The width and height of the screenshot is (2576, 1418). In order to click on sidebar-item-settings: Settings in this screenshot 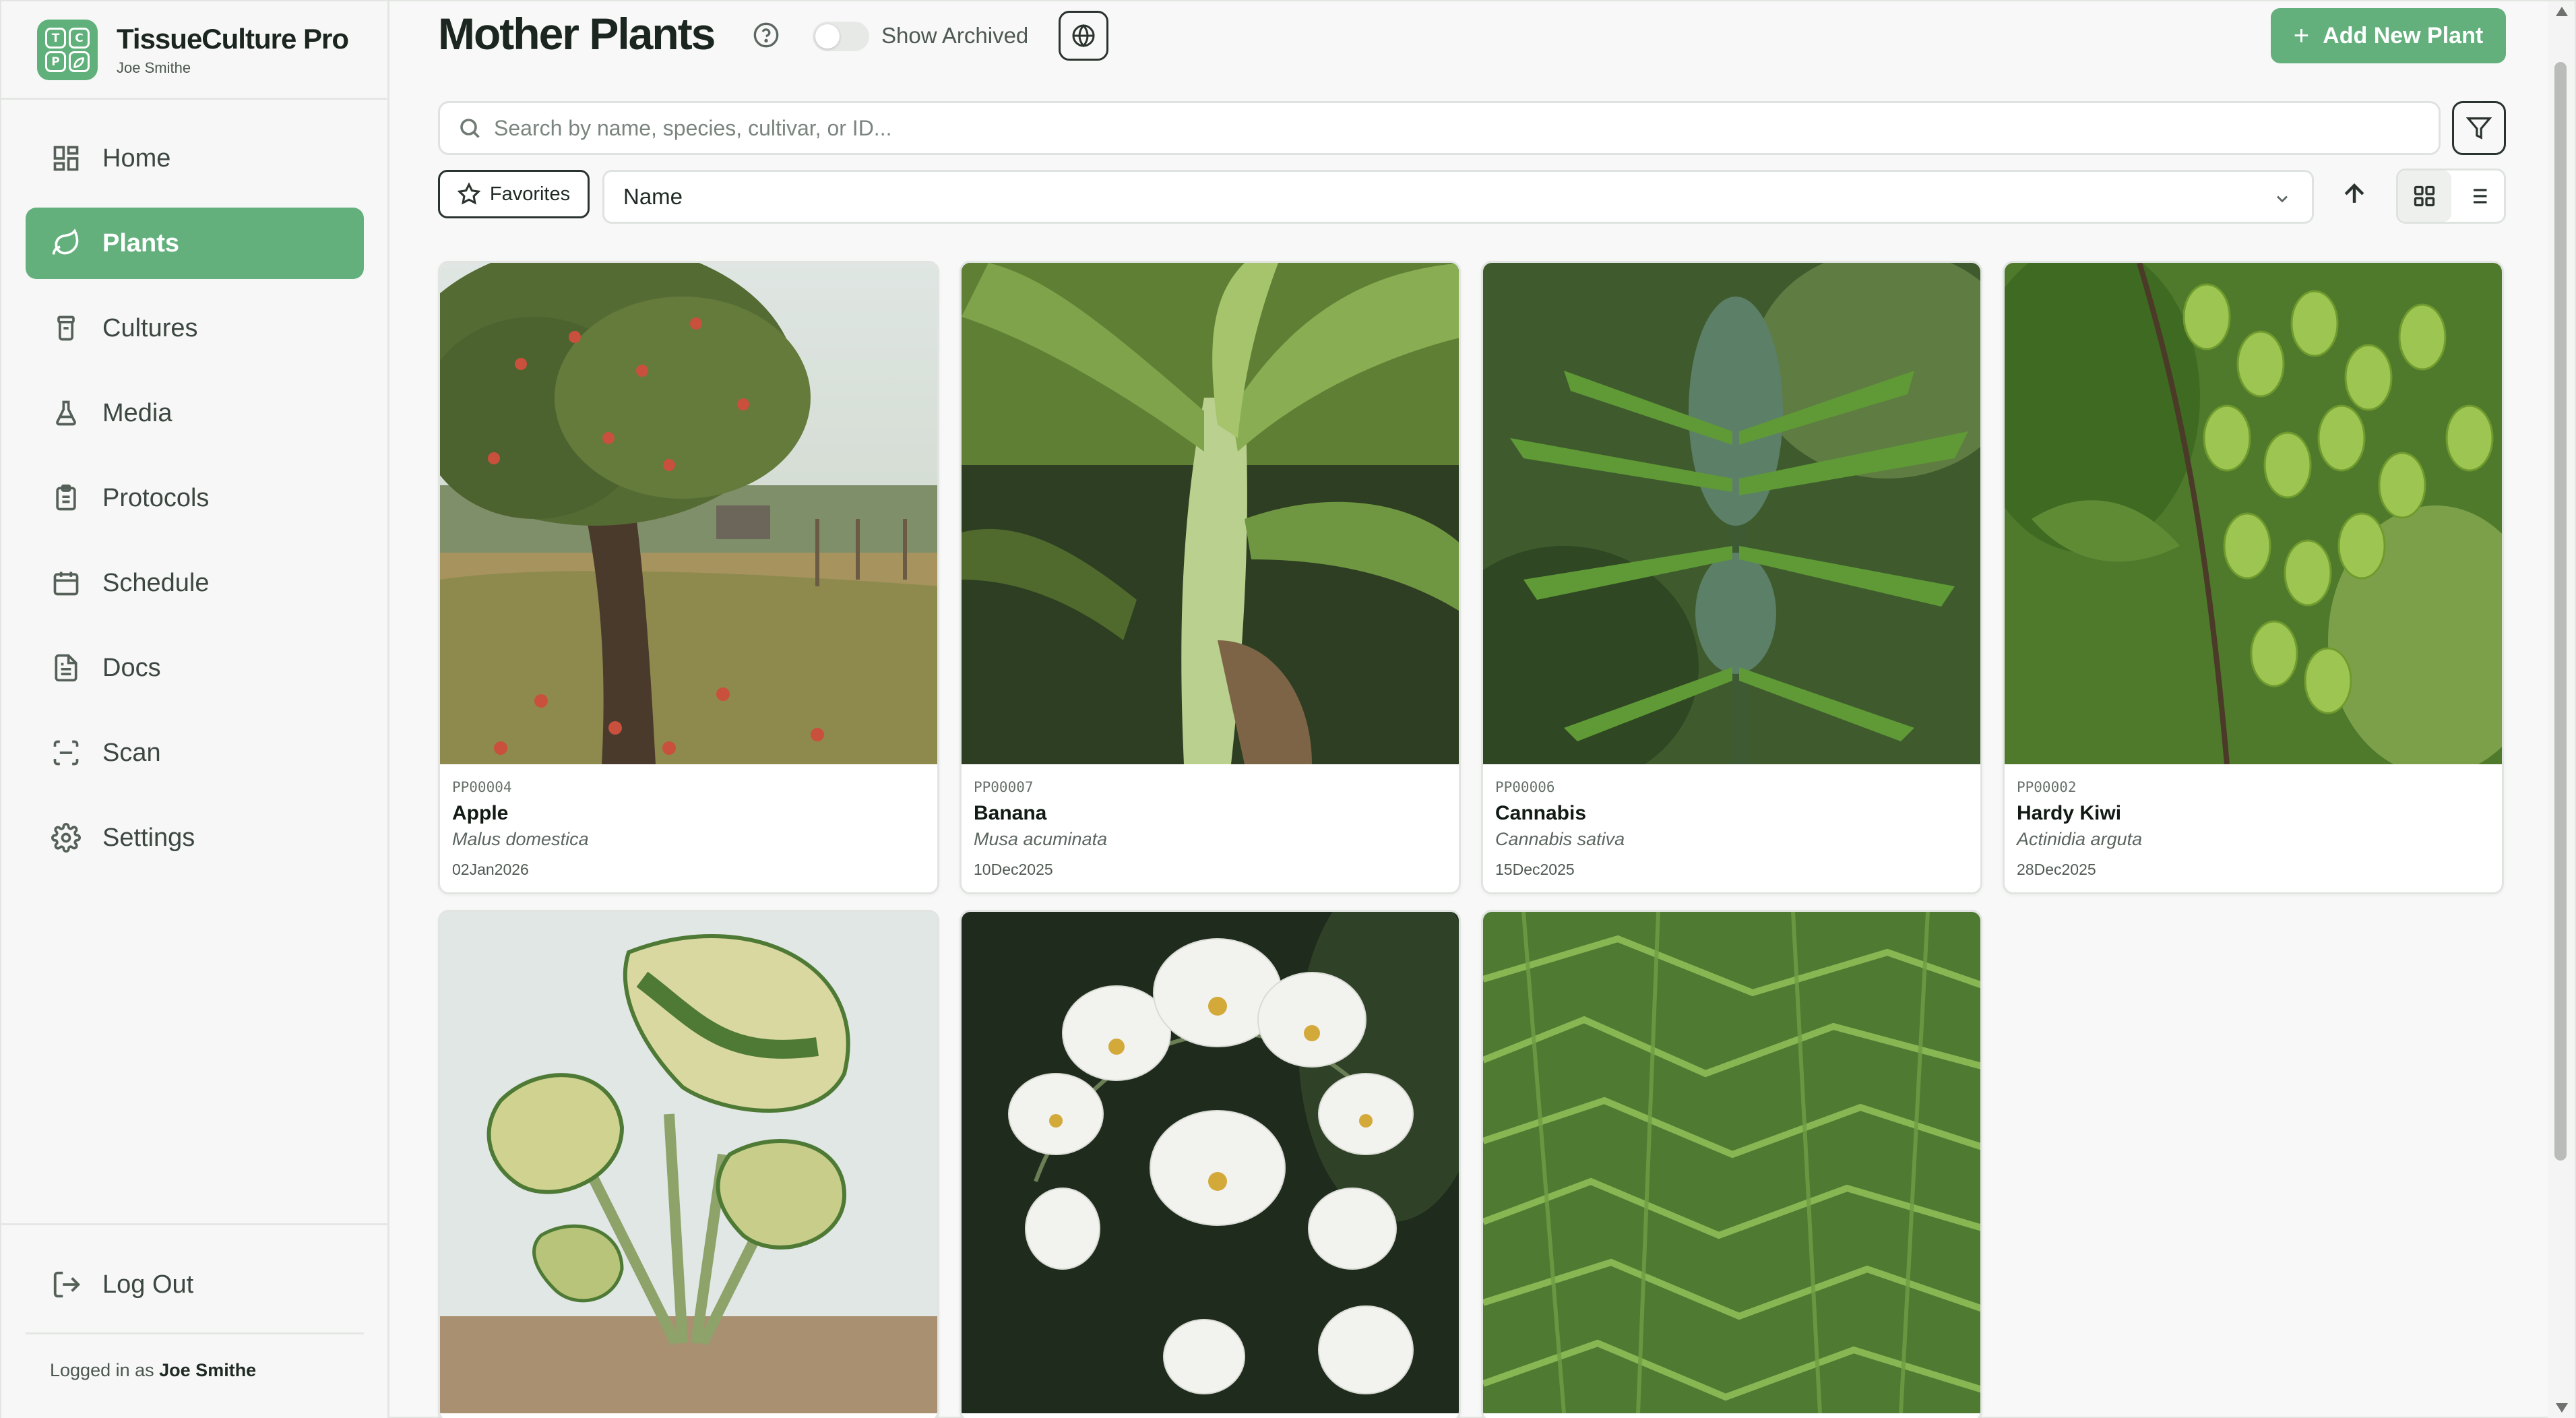, I will do `click(195, 837)`.